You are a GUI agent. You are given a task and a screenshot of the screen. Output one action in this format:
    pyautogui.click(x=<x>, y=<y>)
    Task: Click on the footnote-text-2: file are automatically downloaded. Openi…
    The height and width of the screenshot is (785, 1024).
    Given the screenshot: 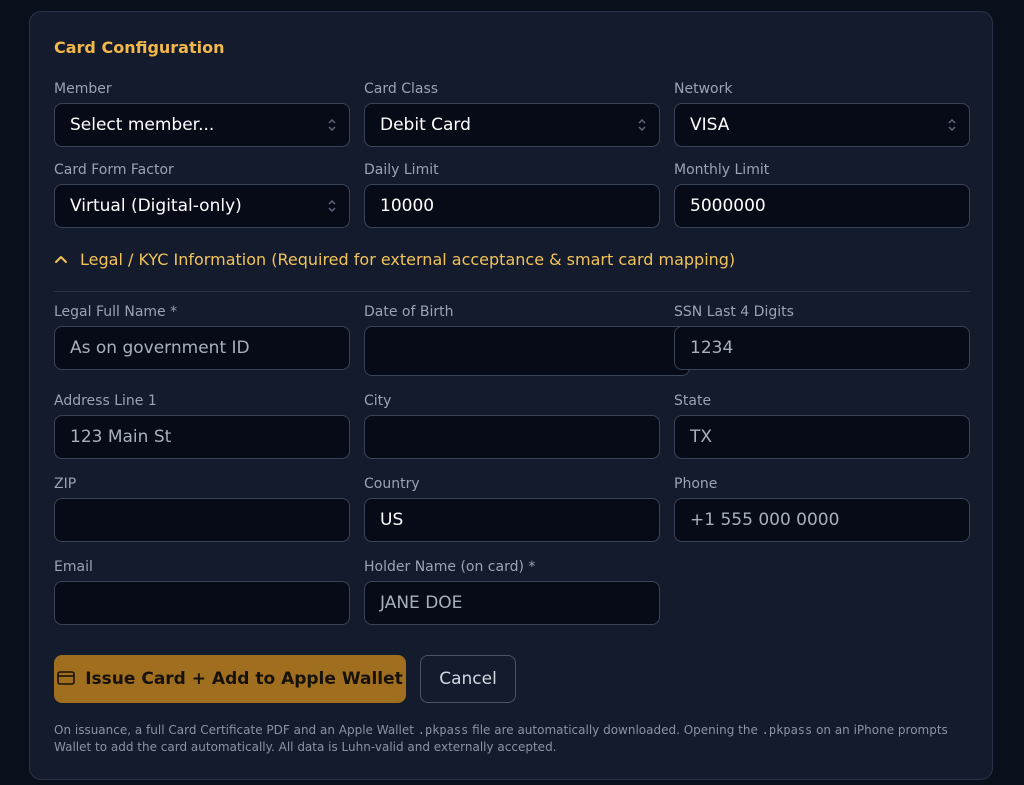 What is the action you would take?
    pyautogui.click(x=615, y=730)
    